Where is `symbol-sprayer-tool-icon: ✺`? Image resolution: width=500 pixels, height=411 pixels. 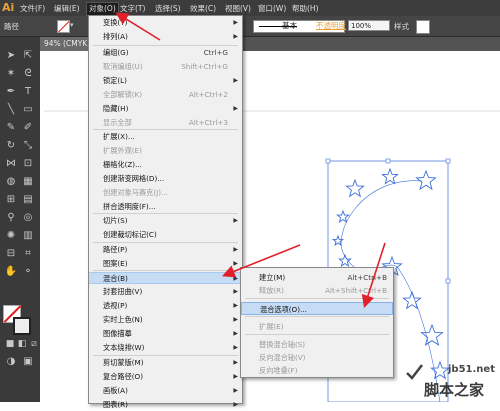
symbol-sprayer-tool-icon: ✺ is located at coordinates (11, 236).